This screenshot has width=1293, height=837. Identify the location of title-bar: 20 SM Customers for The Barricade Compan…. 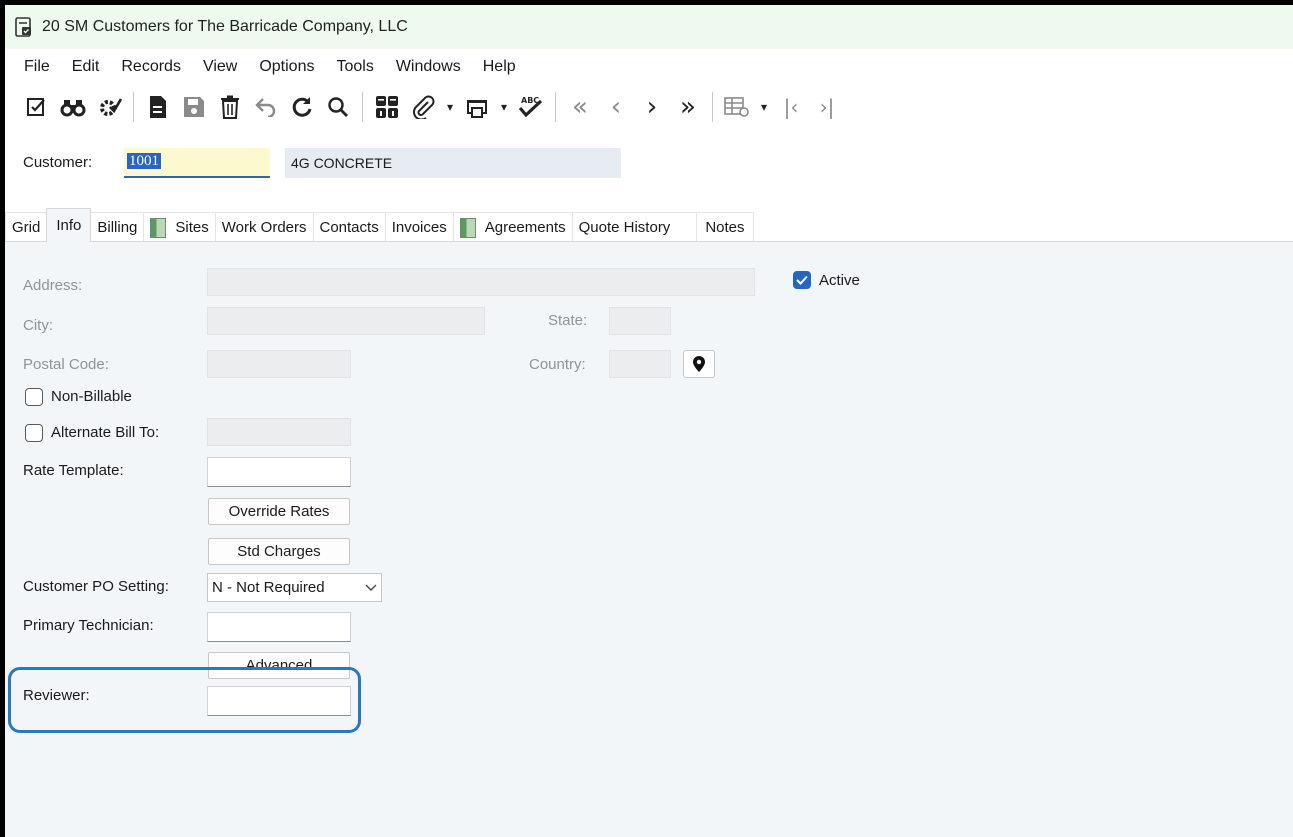
(649, 27).